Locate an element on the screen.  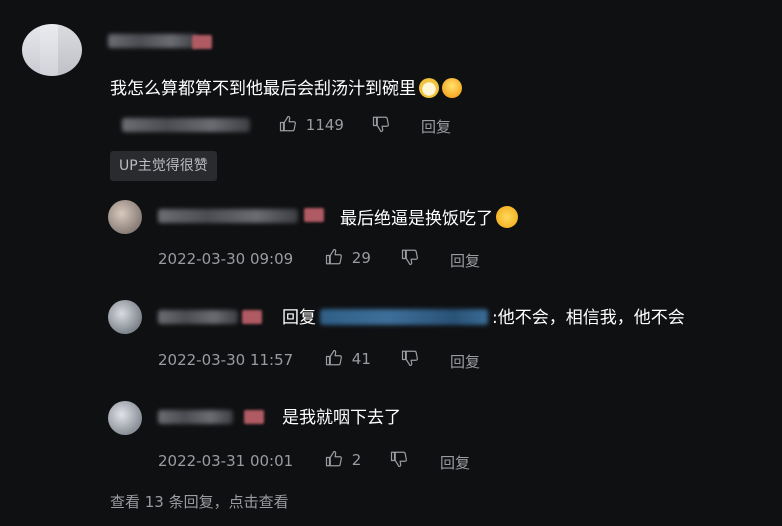
comment-content: 我怎么算都算不到他最后会刮汤汁到碗里 is located at coordinates (263, 89).